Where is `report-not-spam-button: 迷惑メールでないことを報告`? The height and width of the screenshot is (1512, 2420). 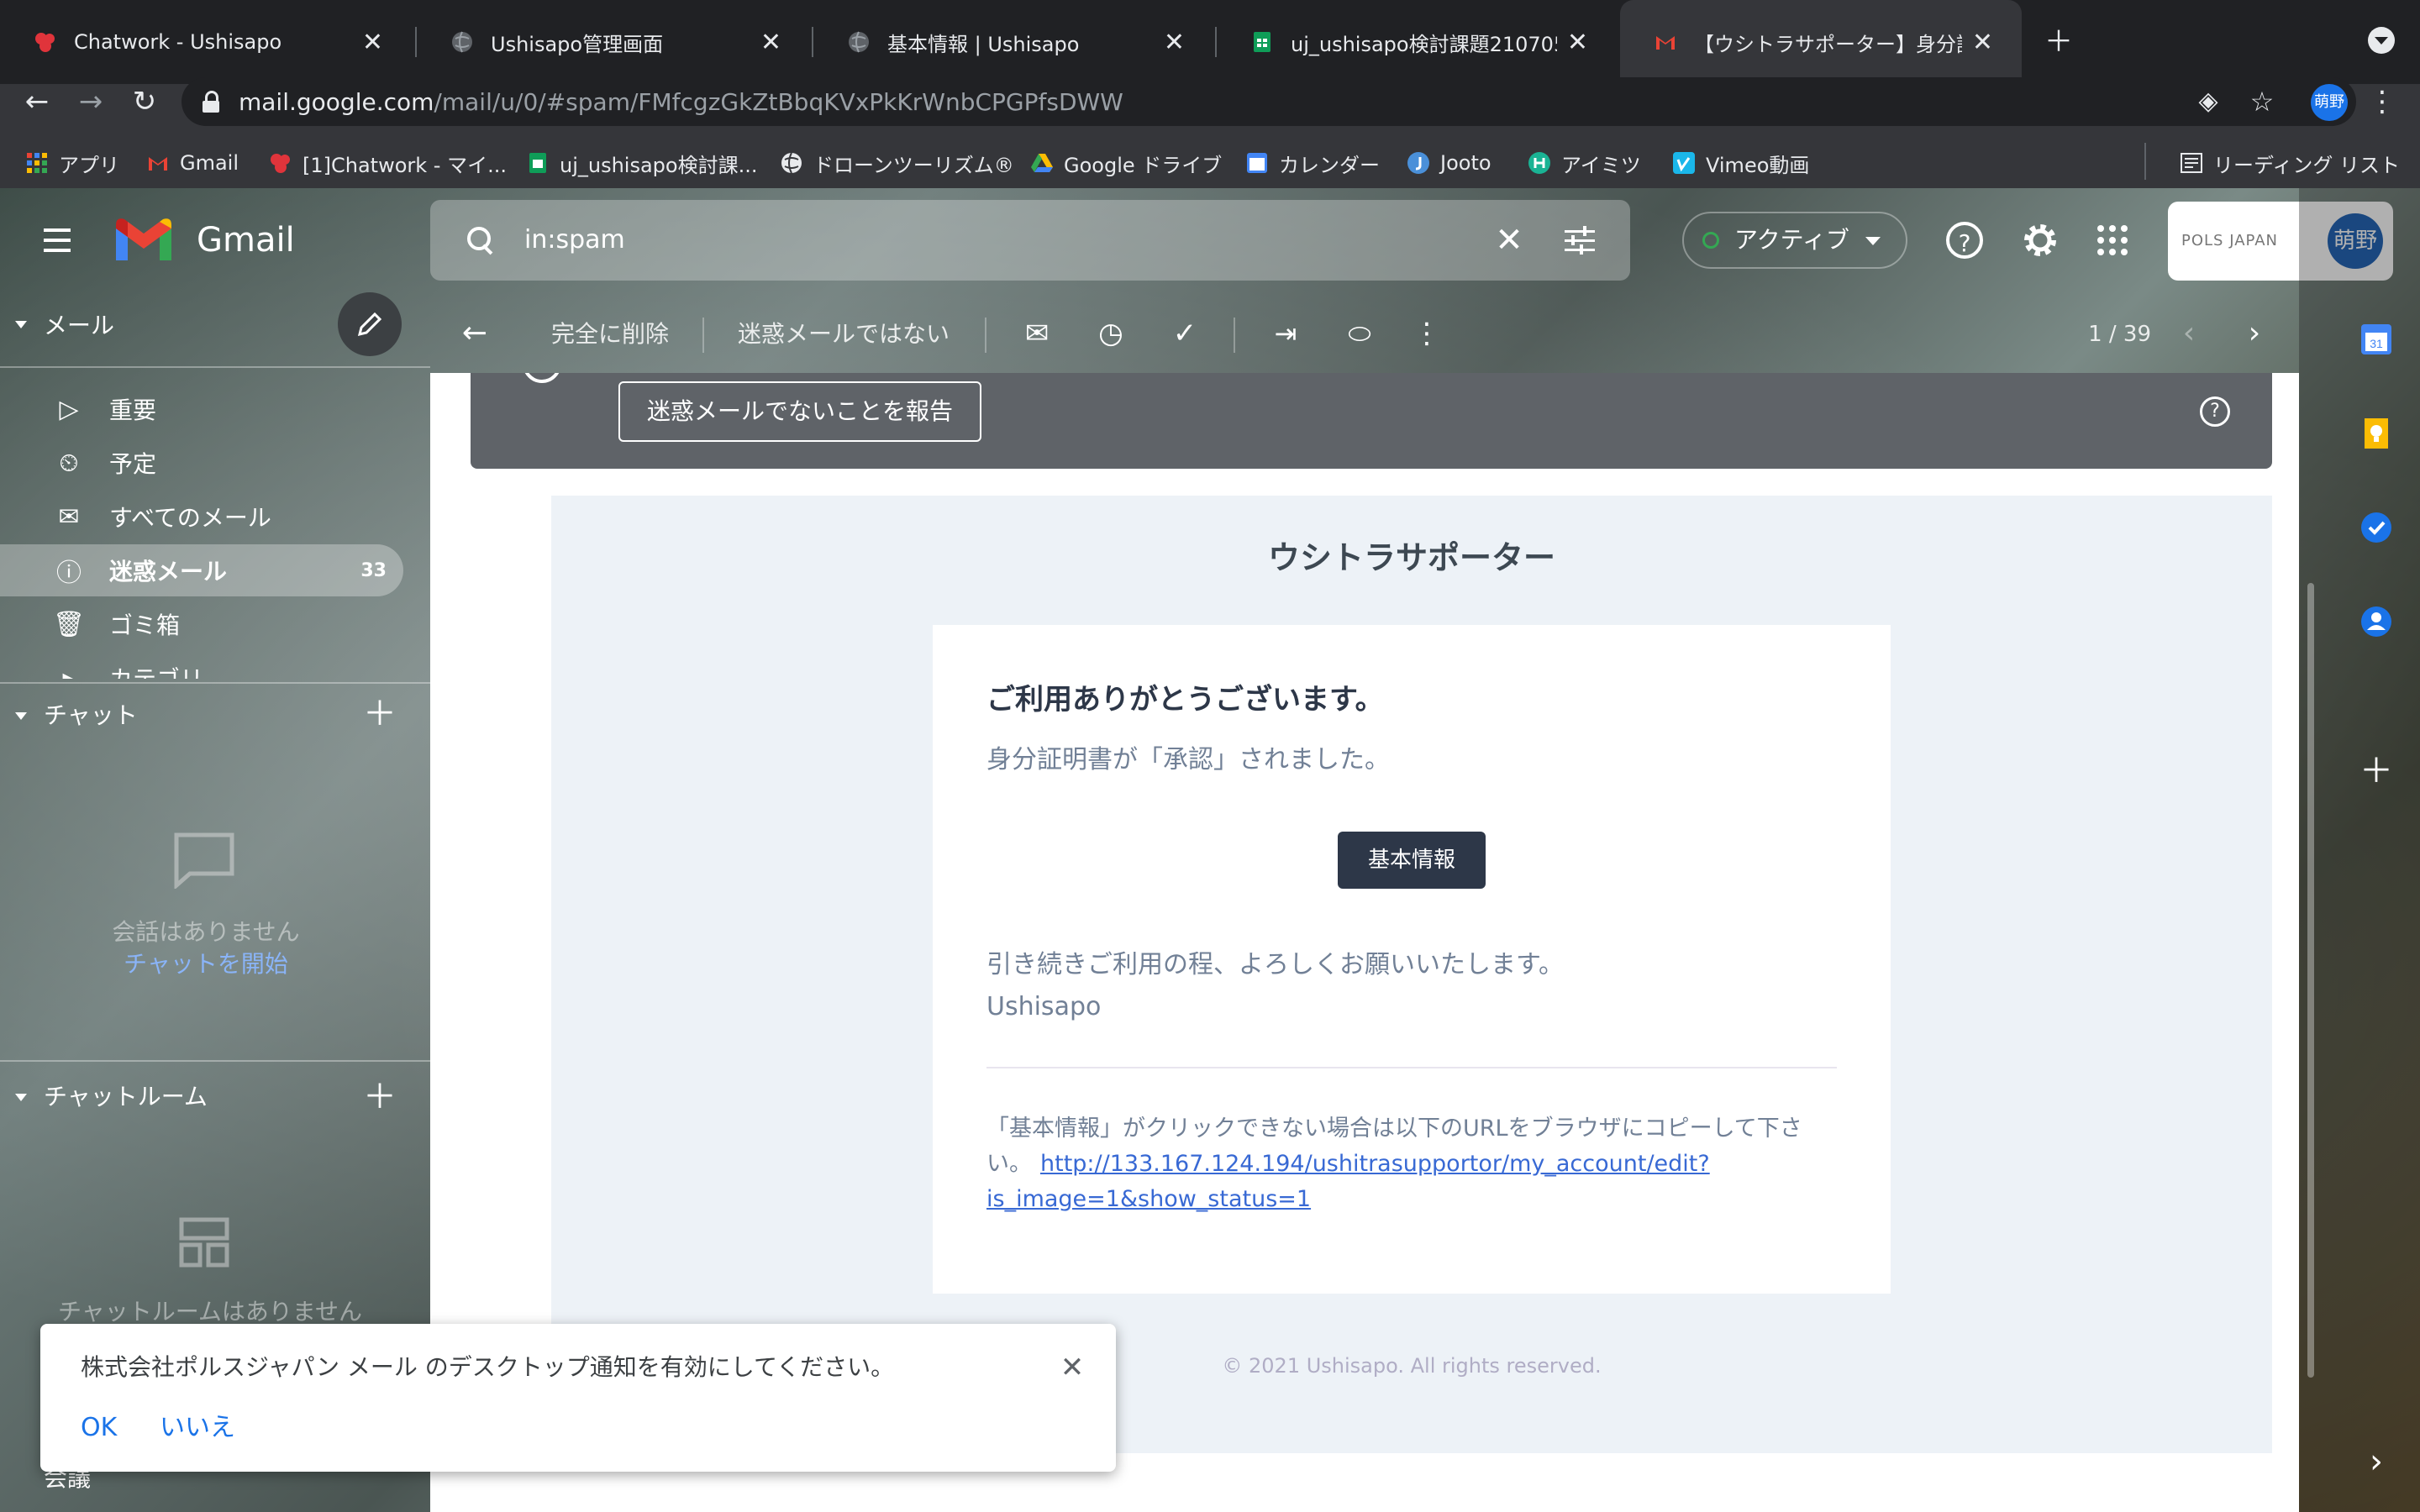
report-not-spam-button: 迷惑メールでないことを報告 is located at coordinates (799, 411).